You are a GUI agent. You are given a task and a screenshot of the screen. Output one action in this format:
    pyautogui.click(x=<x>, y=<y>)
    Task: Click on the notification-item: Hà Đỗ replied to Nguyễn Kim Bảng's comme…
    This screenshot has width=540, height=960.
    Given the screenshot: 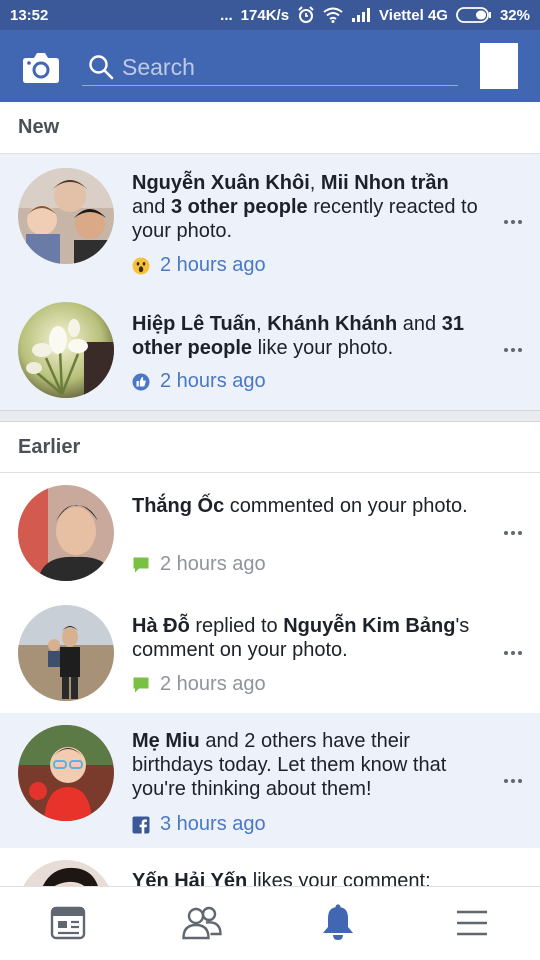 What is the action you would take?
    pyautogui.click(x=270, y=653)
    